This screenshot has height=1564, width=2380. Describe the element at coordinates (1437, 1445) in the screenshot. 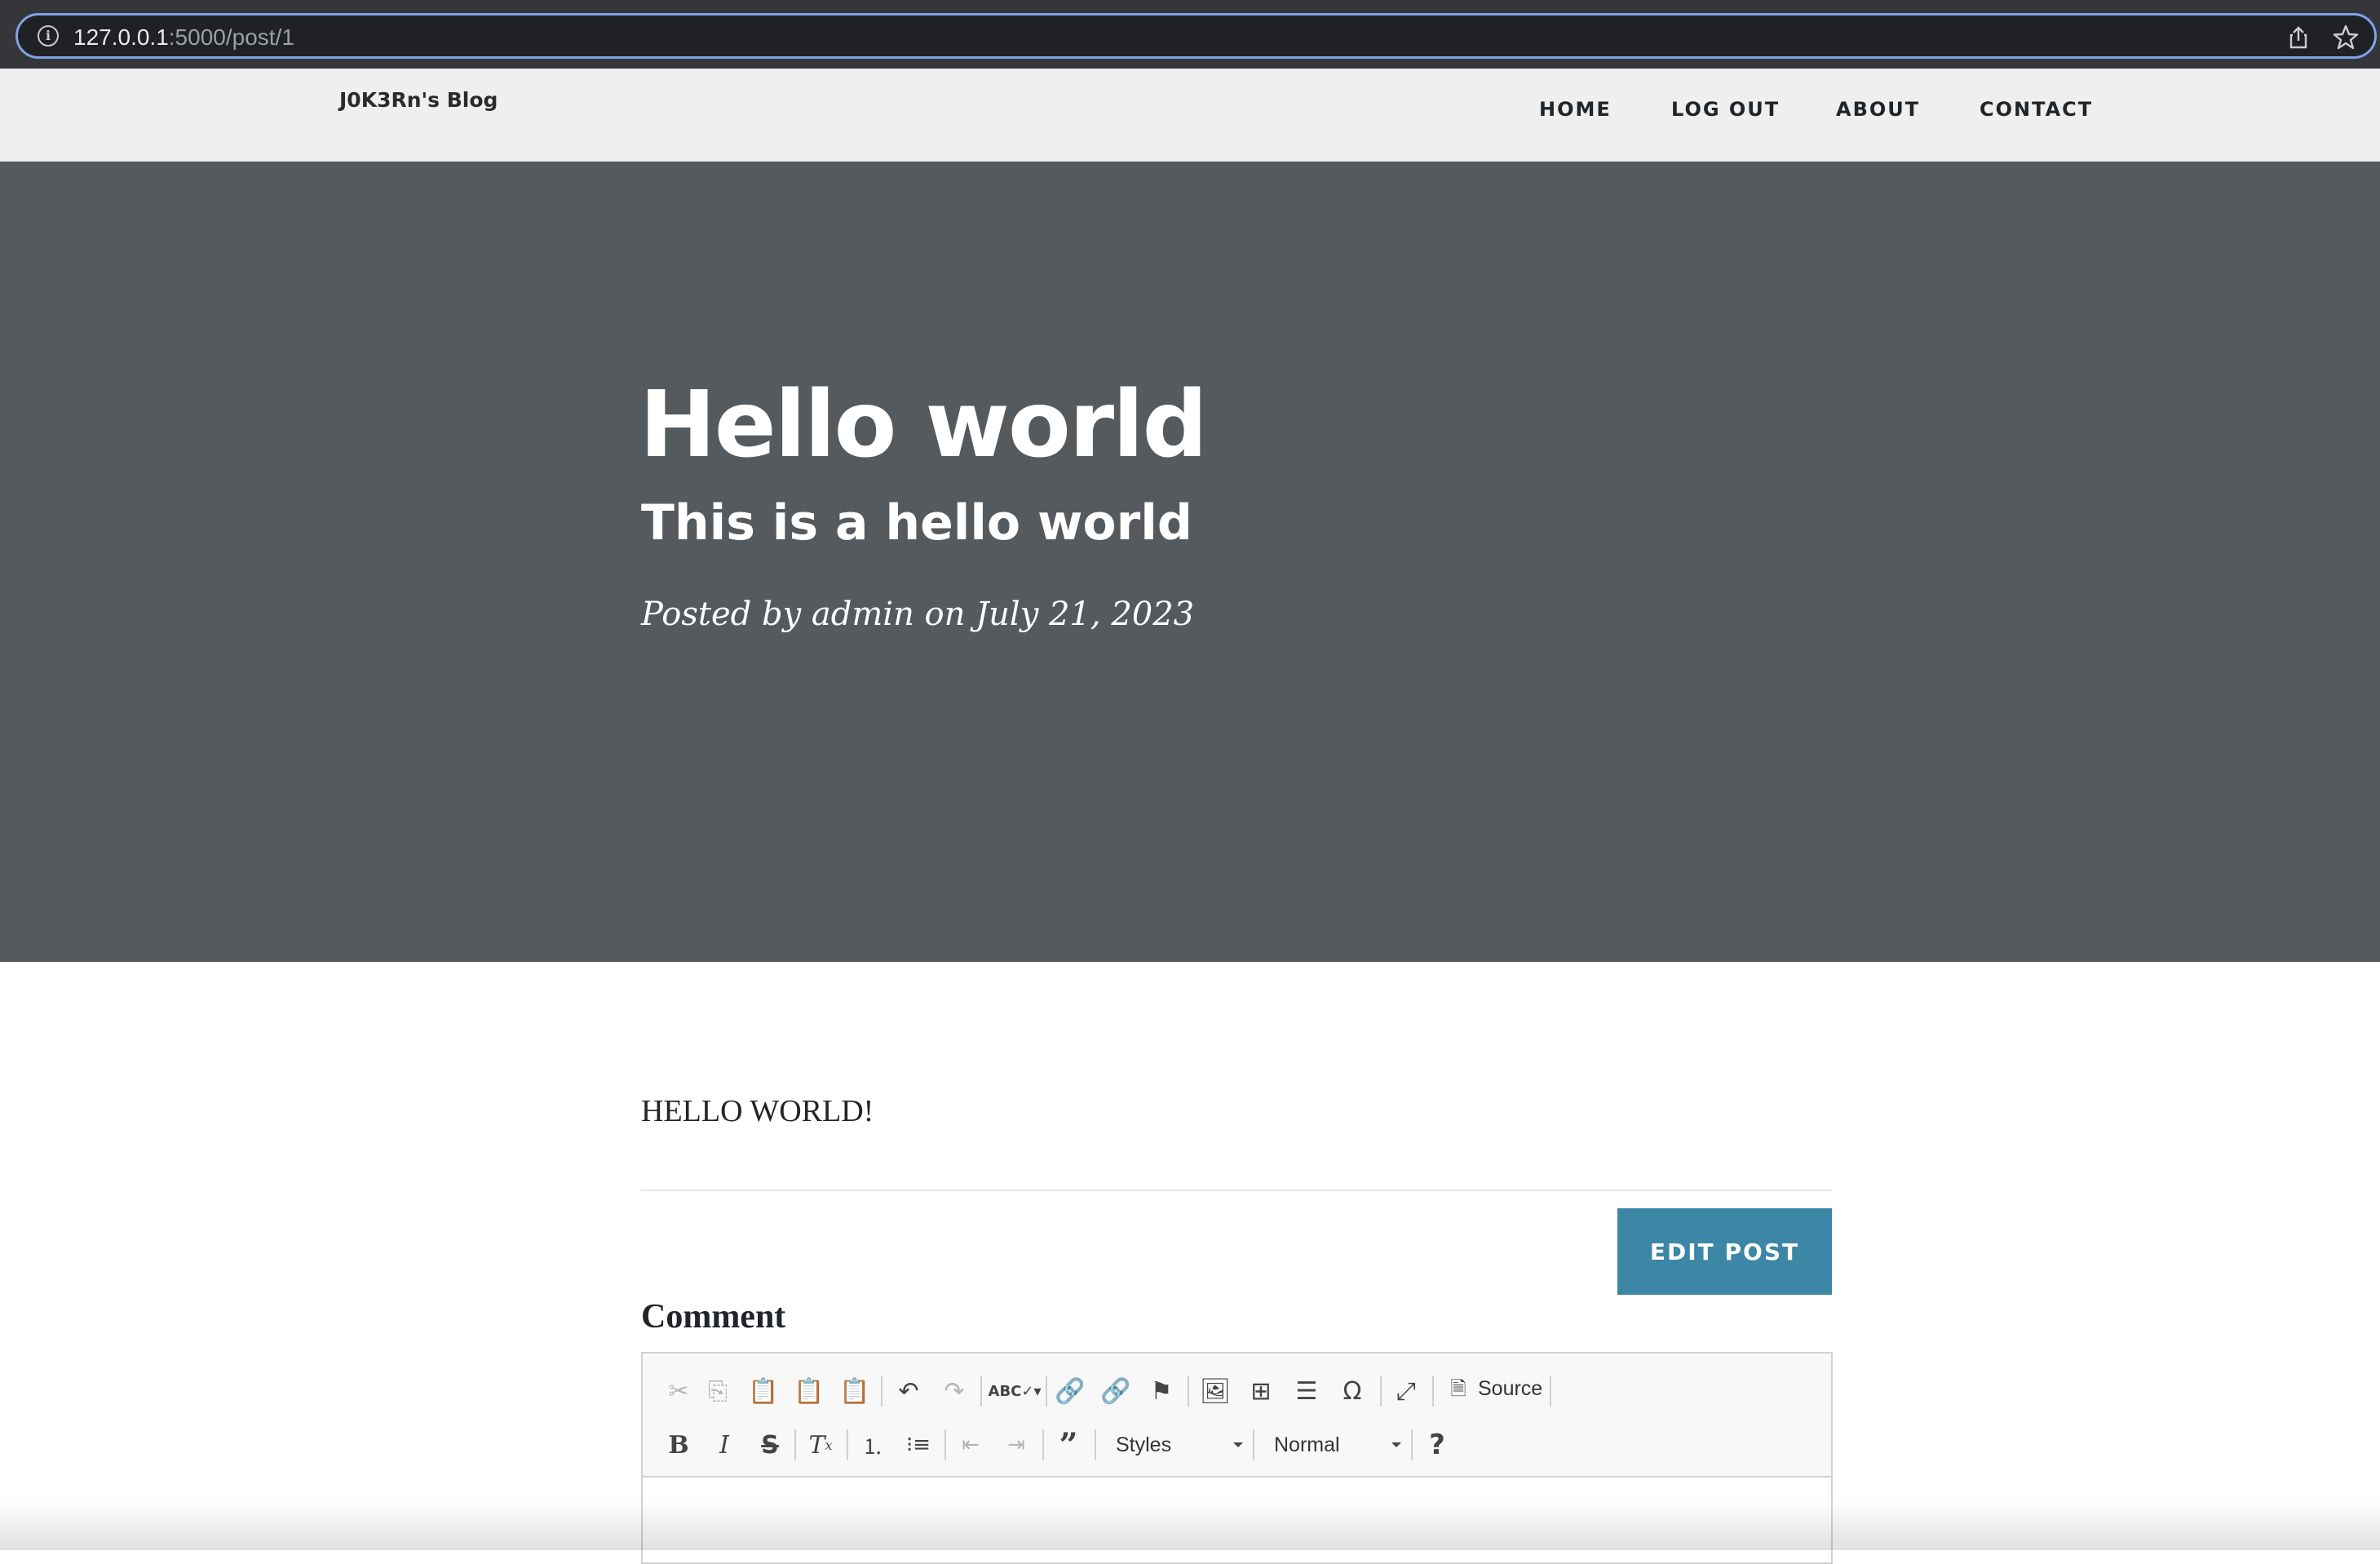

I see `help-icon: ?` at that location.